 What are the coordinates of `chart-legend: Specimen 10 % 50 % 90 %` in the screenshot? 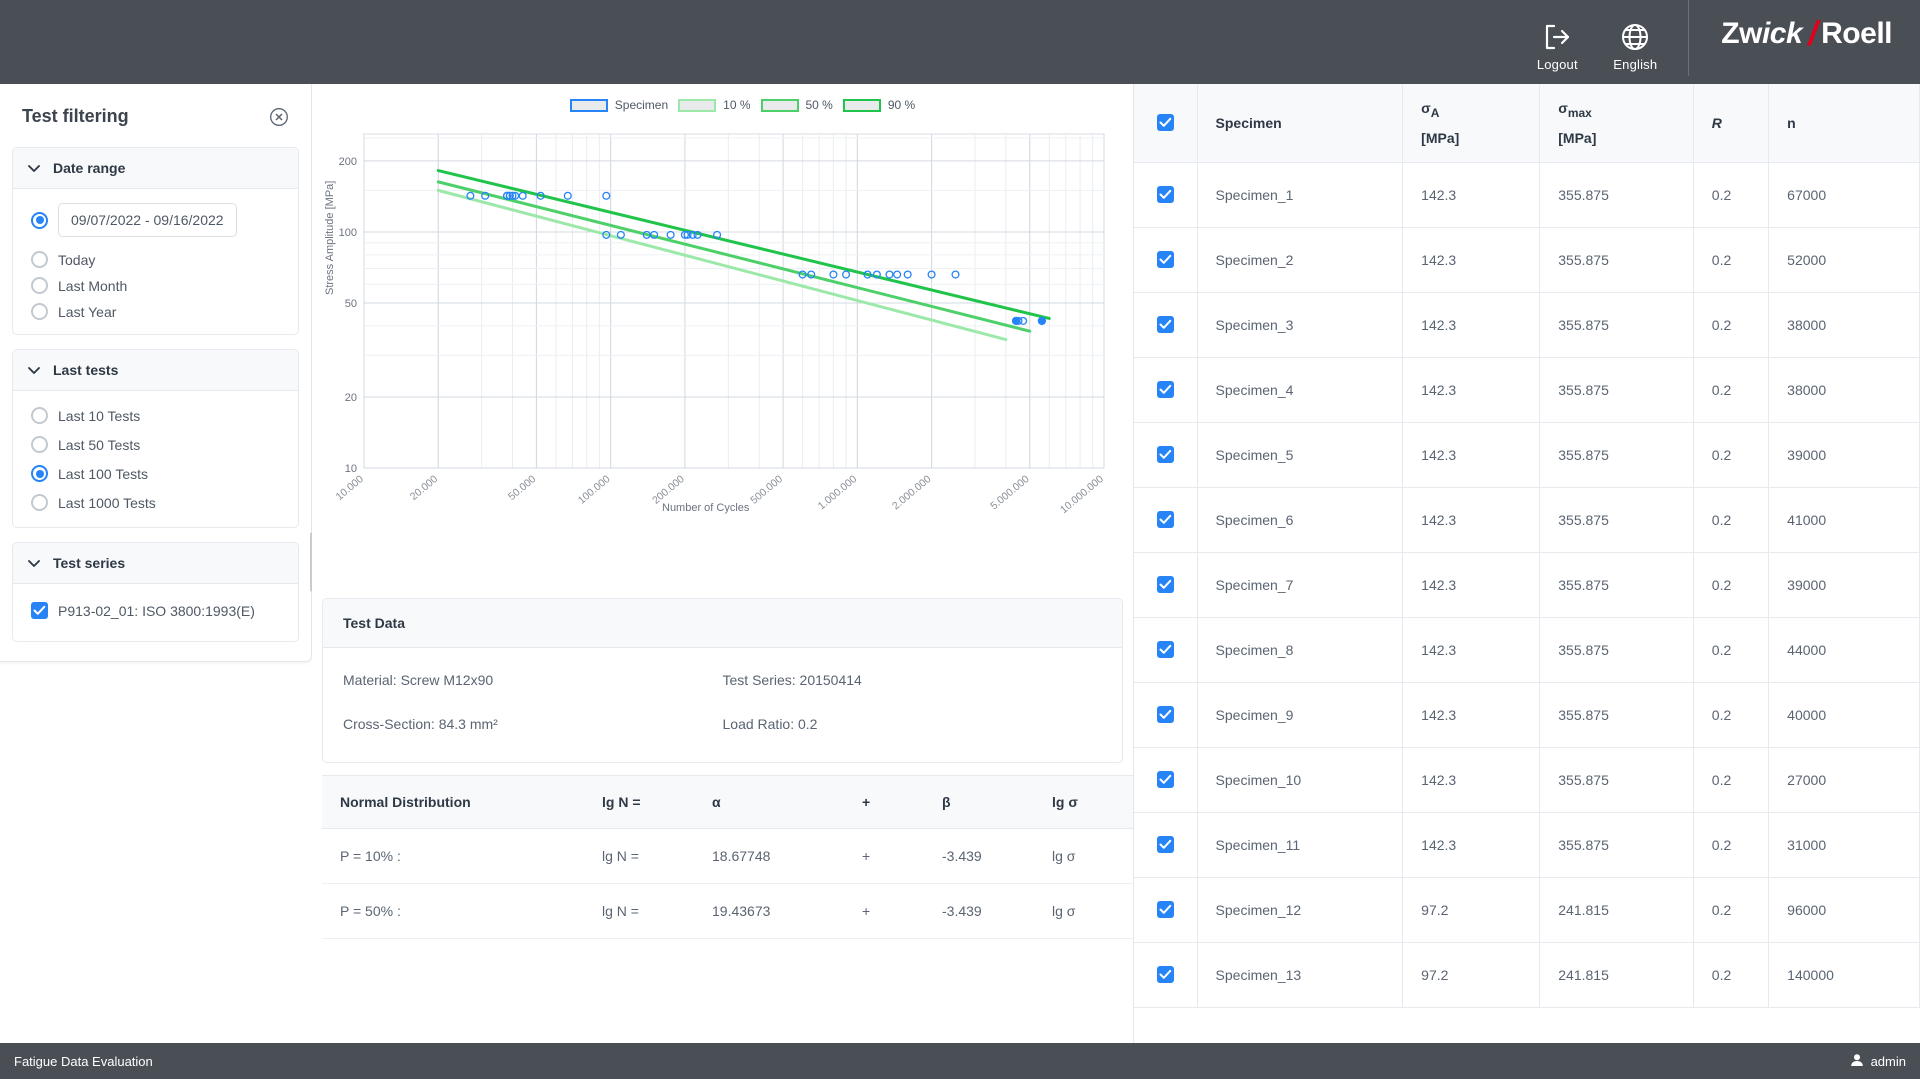 It's located at (722, 105).